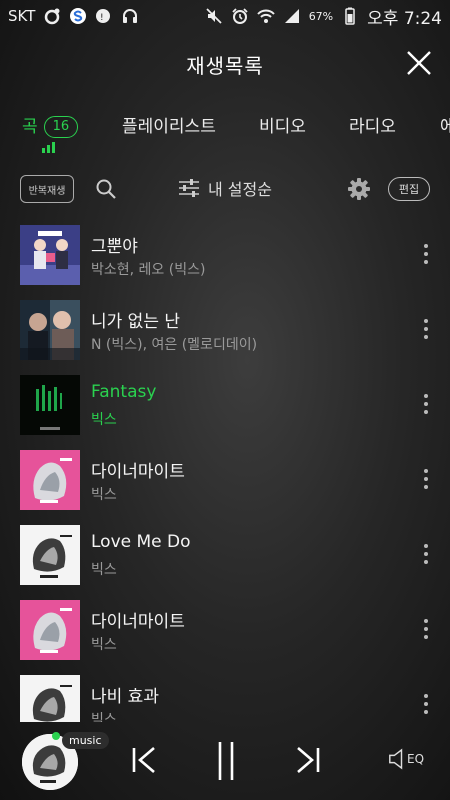 This screenshot has height=800, width=450. I want to click on song-row: 나비 효과 빅스, so click(225, 697).